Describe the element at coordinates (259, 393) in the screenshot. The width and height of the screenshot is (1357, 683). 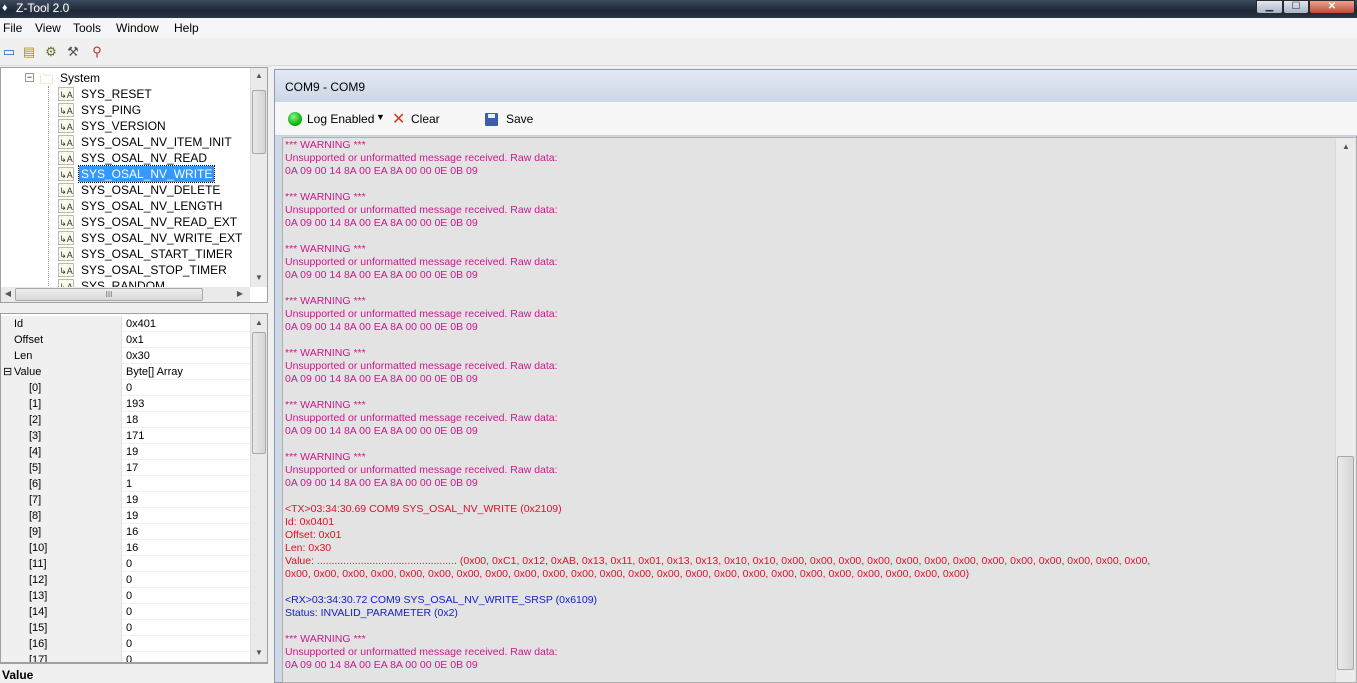
I see `prop-vscroll-thumb` at that location.